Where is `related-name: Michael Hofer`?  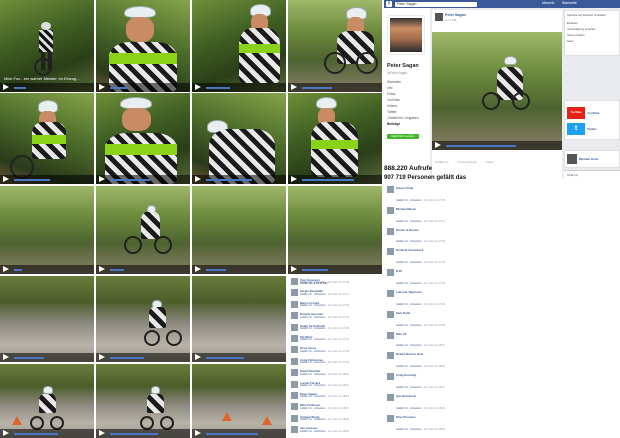 related-name: Michael Hofer is located at coordinates (589, 159).